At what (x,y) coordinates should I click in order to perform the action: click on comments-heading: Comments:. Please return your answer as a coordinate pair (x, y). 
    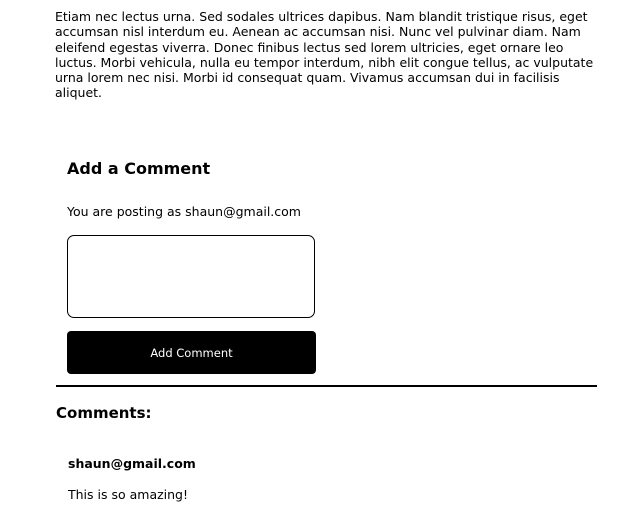
    Looking at the image, I should click on (104, 413).